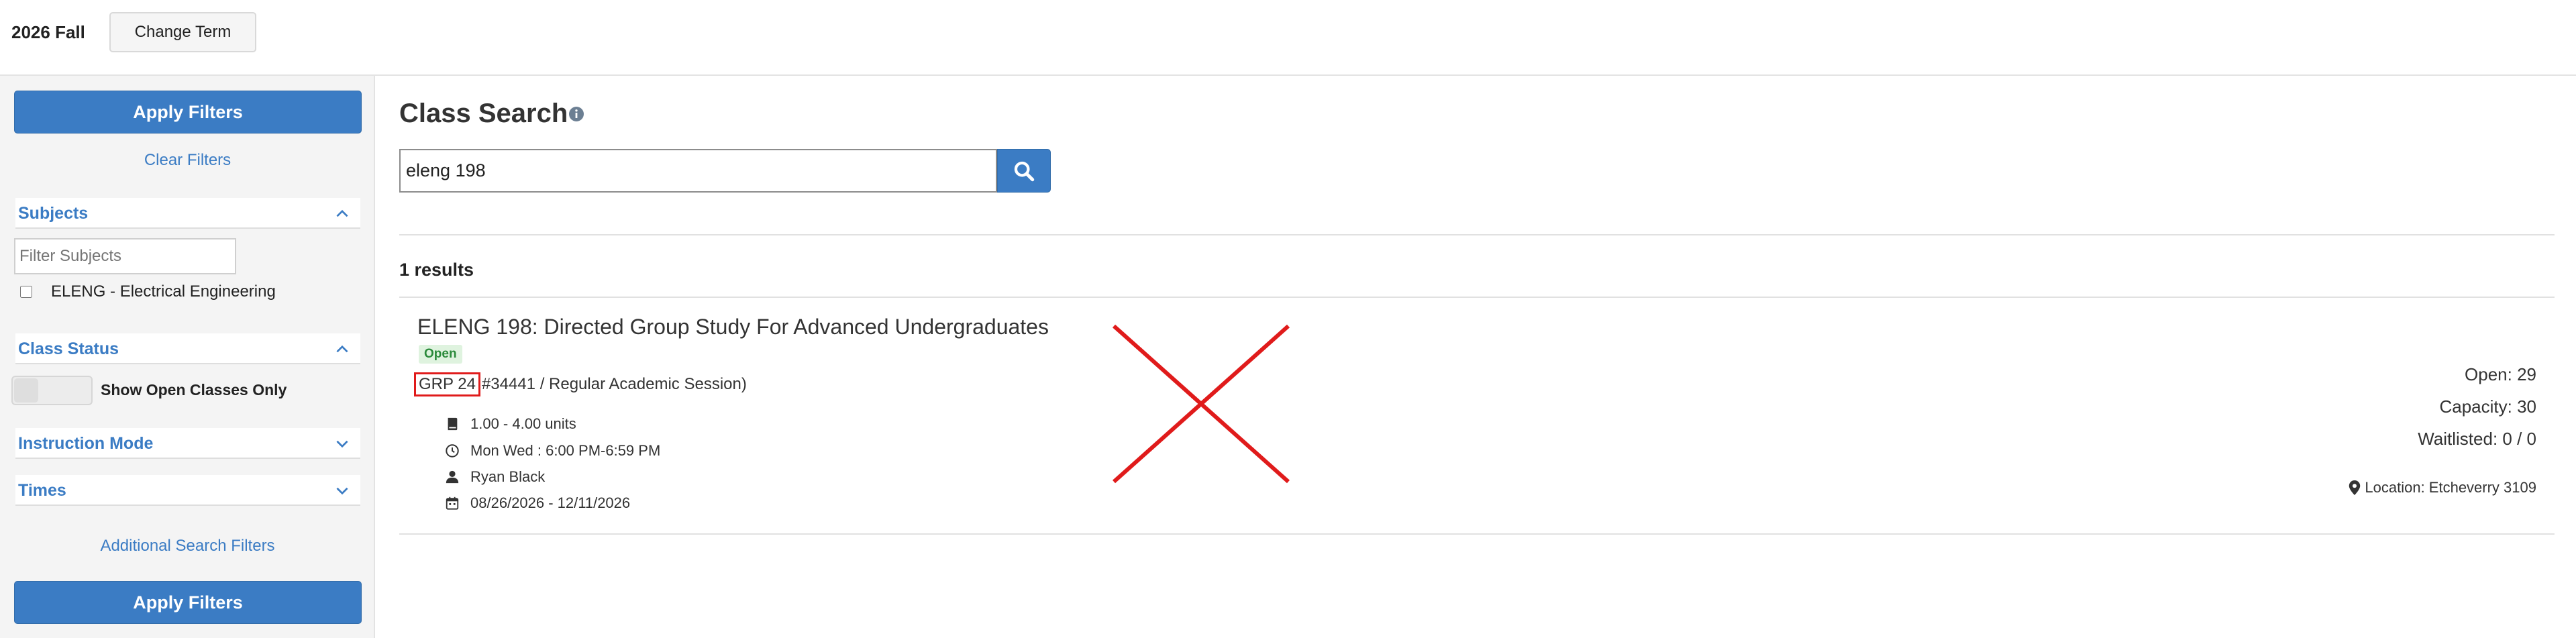  What do you see at coordinates (452, 477) in the screenshot?
I see `user-icon` at bounding box center [452, 477].